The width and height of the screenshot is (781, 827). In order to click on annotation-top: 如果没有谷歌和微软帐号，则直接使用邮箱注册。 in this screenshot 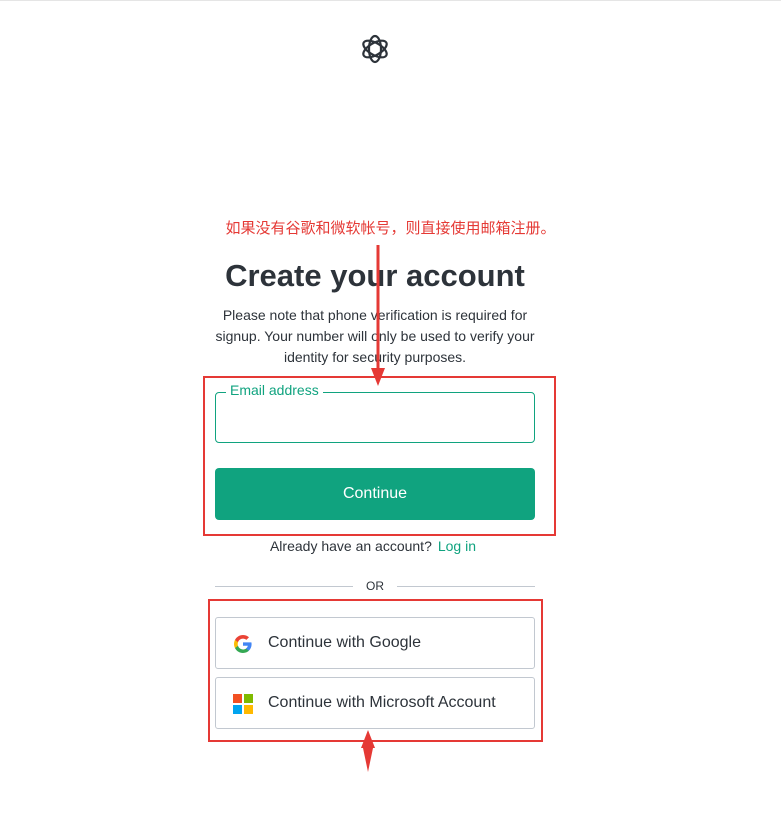, I will do `click(390, 228)`.